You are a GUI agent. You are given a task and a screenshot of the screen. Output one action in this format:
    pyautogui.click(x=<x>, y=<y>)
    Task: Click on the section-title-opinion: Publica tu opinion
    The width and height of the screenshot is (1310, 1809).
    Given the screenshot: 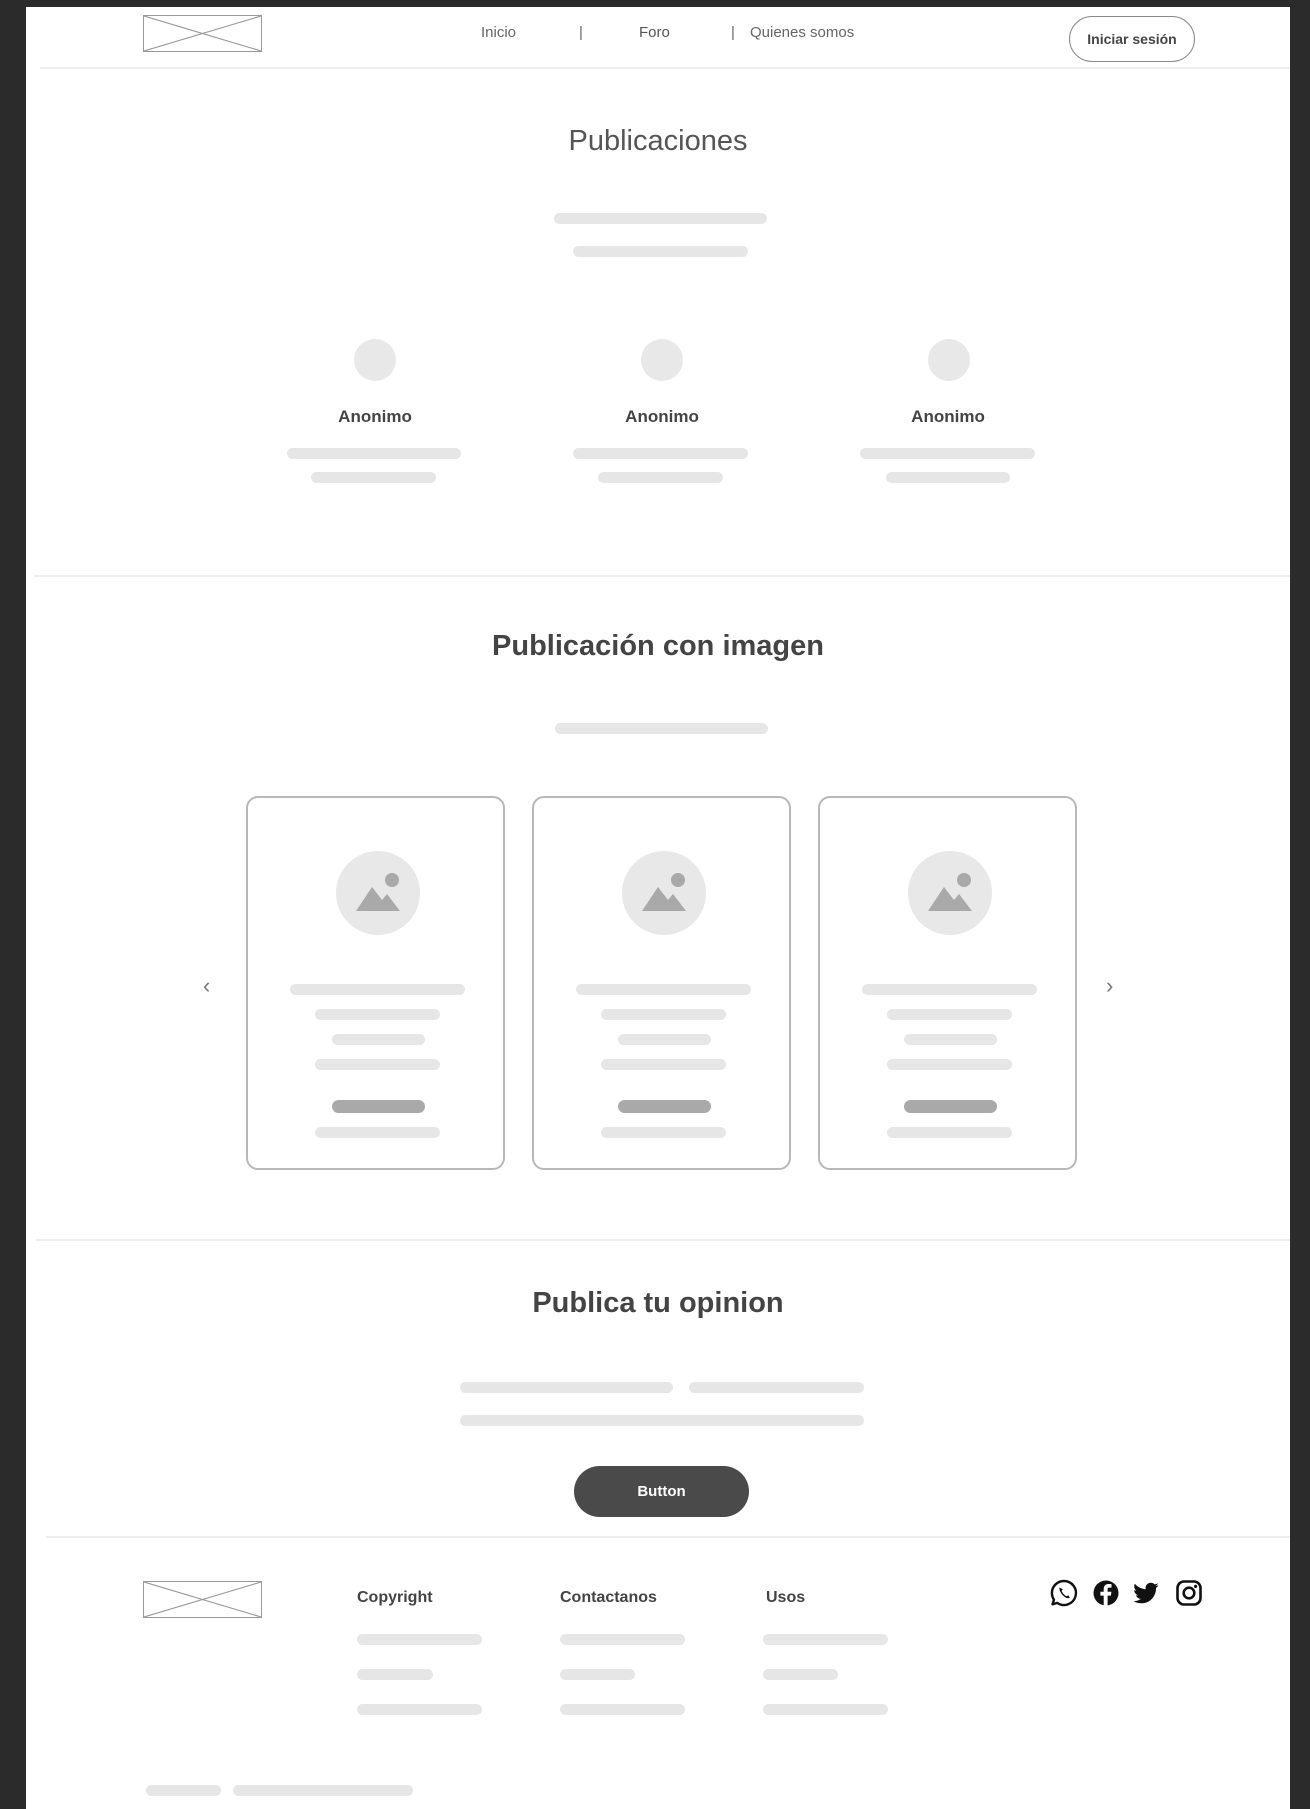 What is the action you would take?
    pyautogui.click(x=658, y=1303)
    